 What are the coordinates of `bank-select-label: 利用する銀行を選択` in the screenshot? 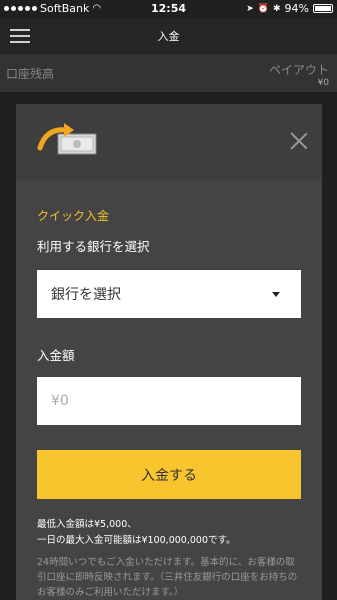 It's located at (93, 246).